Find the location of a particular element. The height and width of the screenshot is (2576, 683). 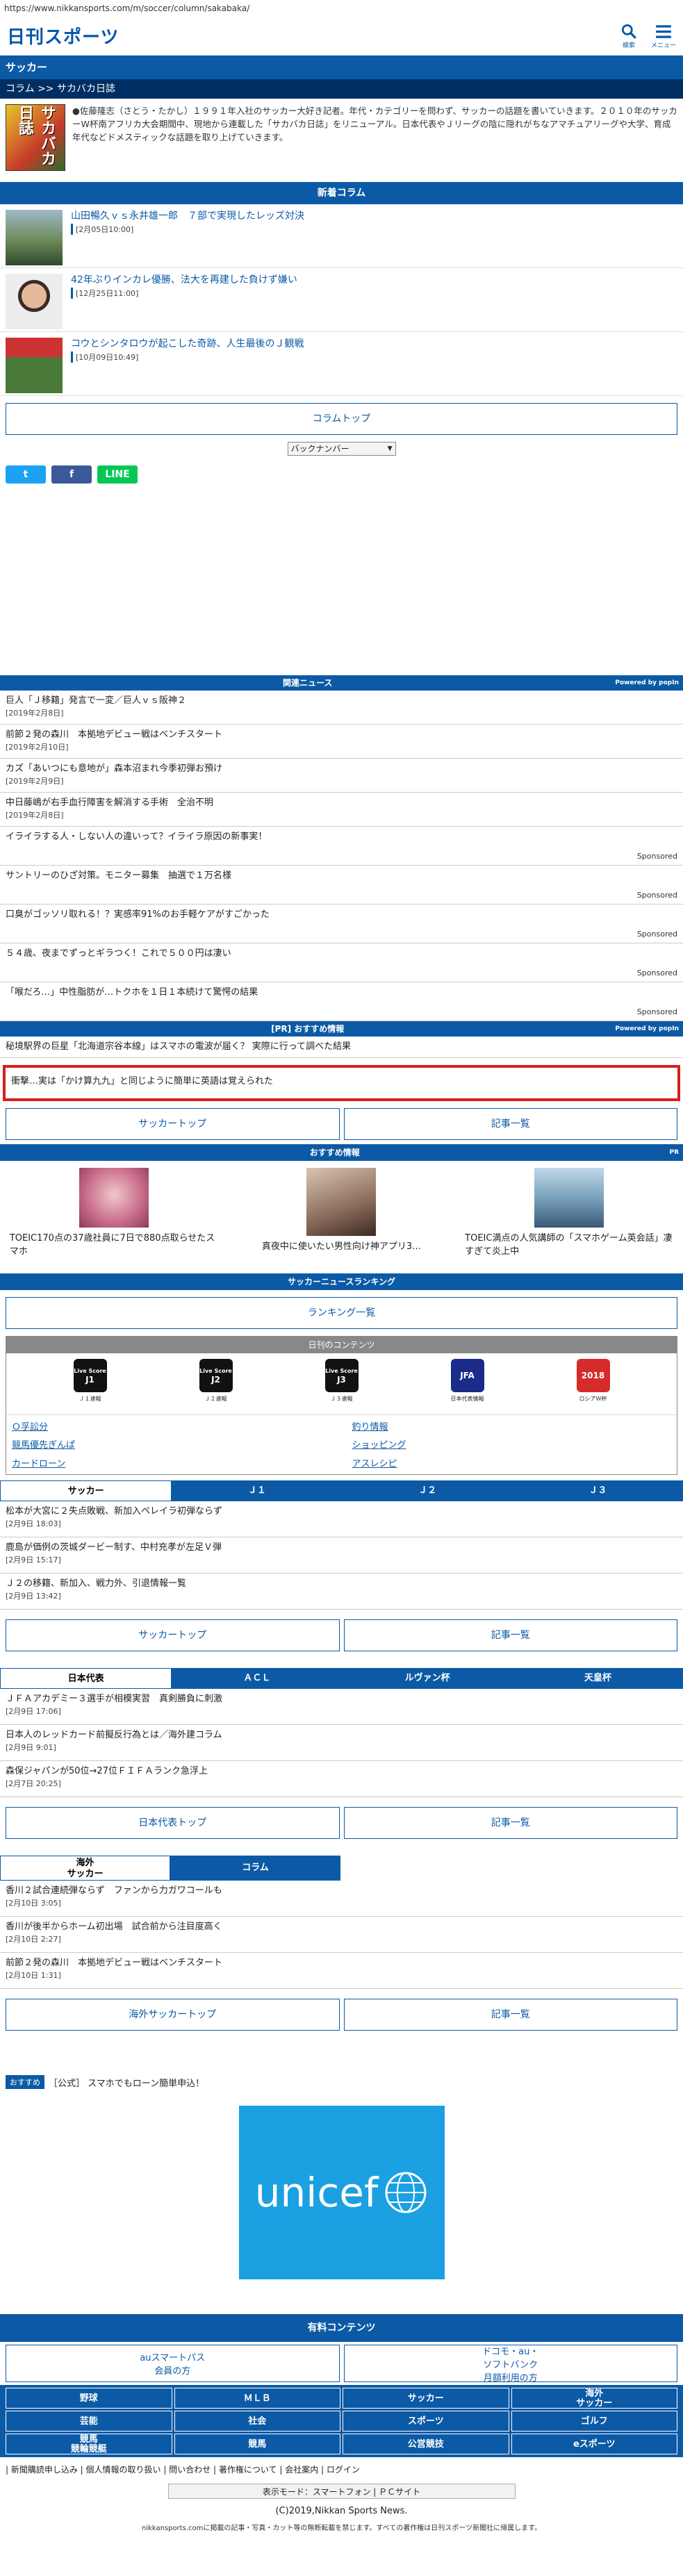

ranking-list-button: ランキング一覧 is located at coordinates (341, 1313).